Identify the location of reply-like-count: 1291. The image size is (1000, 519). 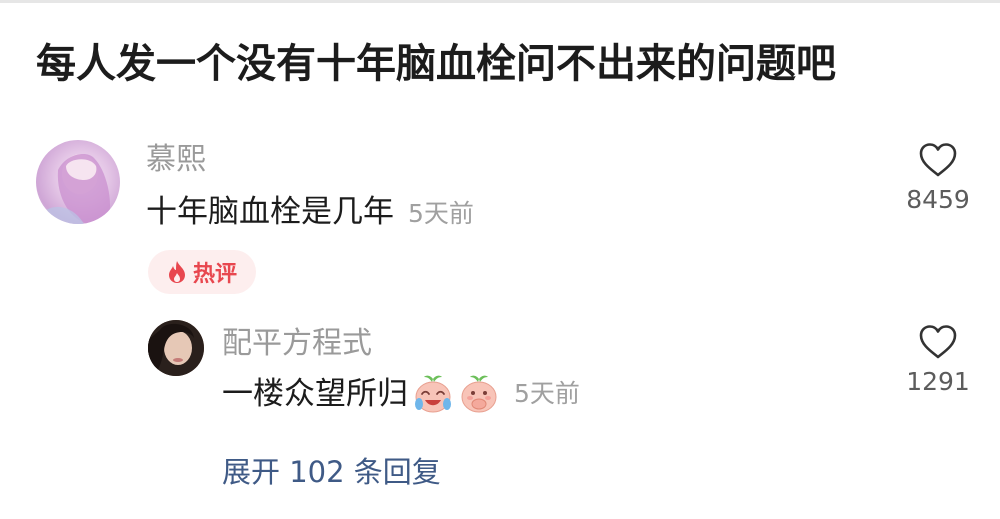
(938, 381).